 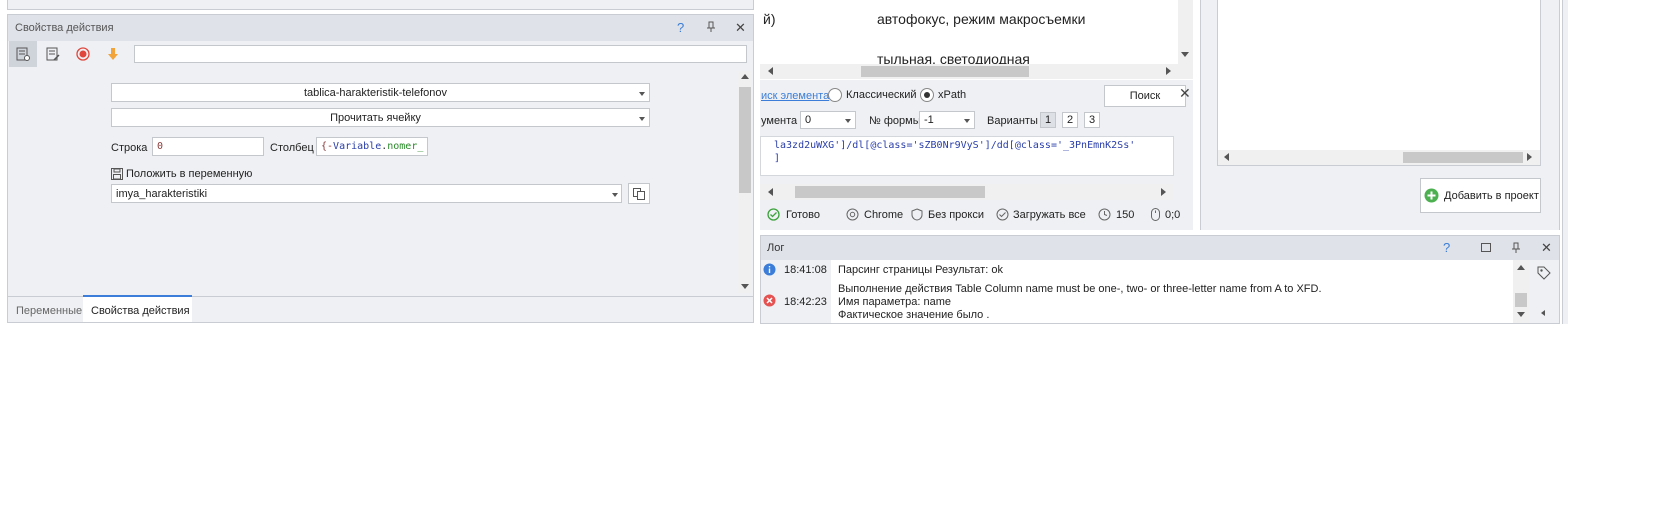 I want to click on xpath-horizontal-scrollbar, so click(x=967, y=192).